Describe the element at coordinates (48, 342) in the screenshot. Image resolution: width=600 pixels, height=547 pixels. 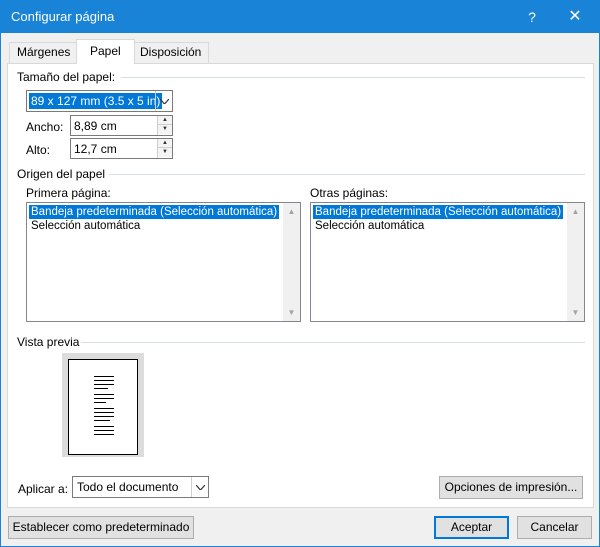
I see `preview-heading: Vista previa` at that location.